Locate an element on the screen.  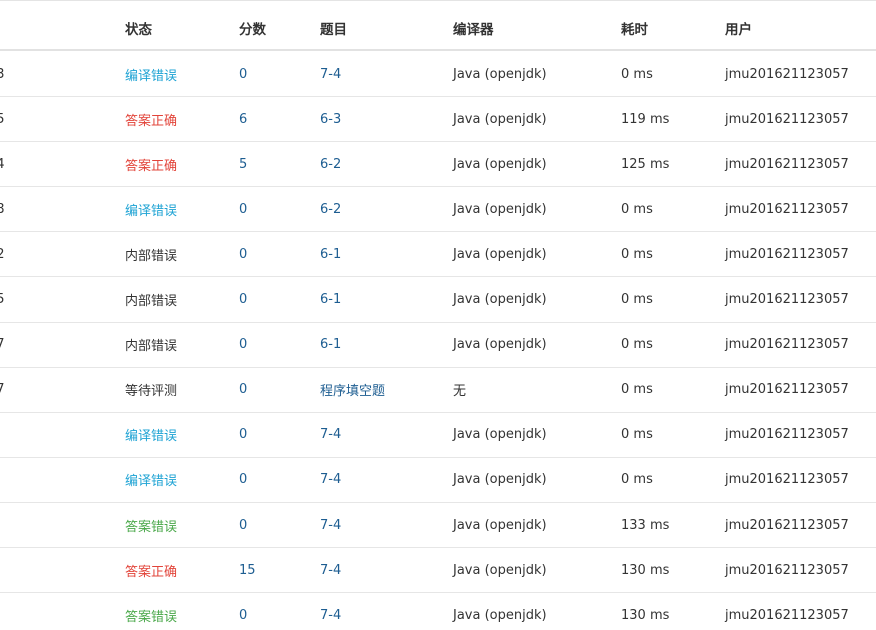
time-value: 119 ms is located at coordinates (645, 119).